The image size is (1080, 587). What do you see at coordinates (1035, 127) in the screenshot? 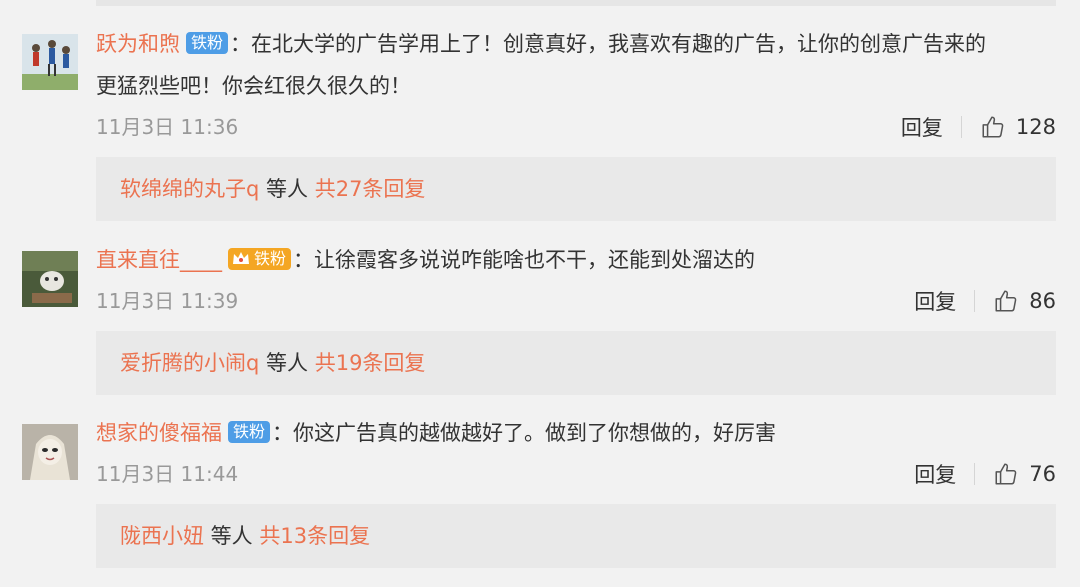
I see `like-count: 128` at bounding box center [1035, 127].